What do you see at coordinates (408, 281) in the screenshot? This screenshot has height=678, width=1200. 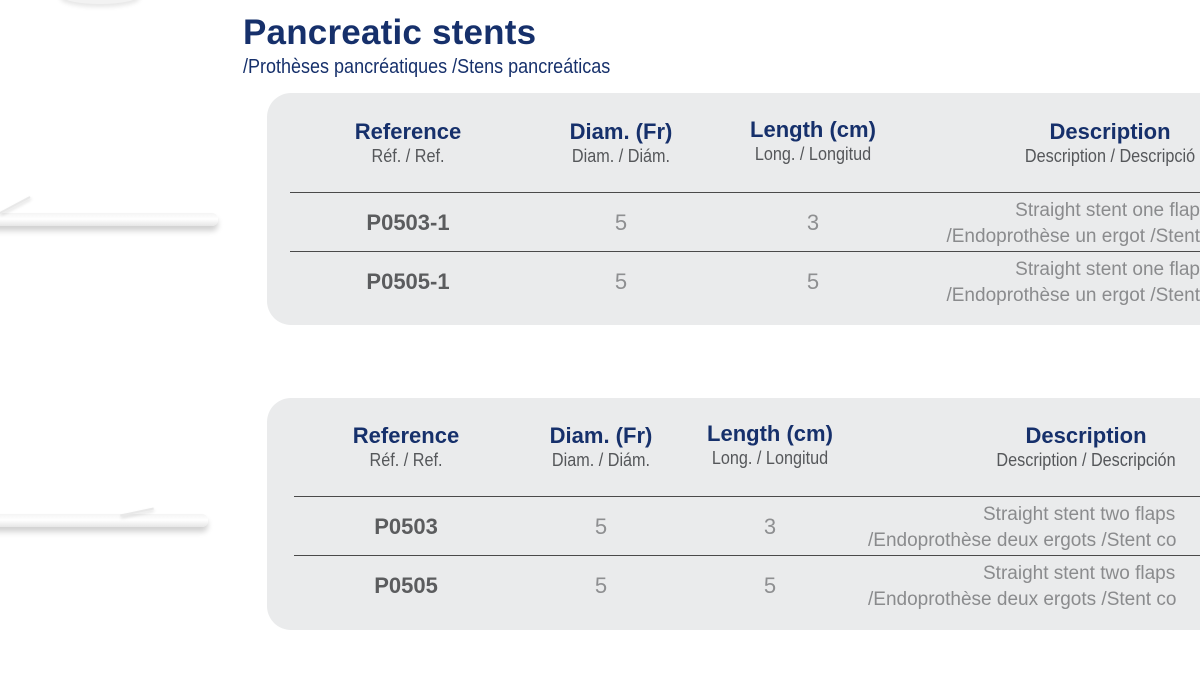 I see `row-reference: P0505-1` at bounding box center [408, 281].